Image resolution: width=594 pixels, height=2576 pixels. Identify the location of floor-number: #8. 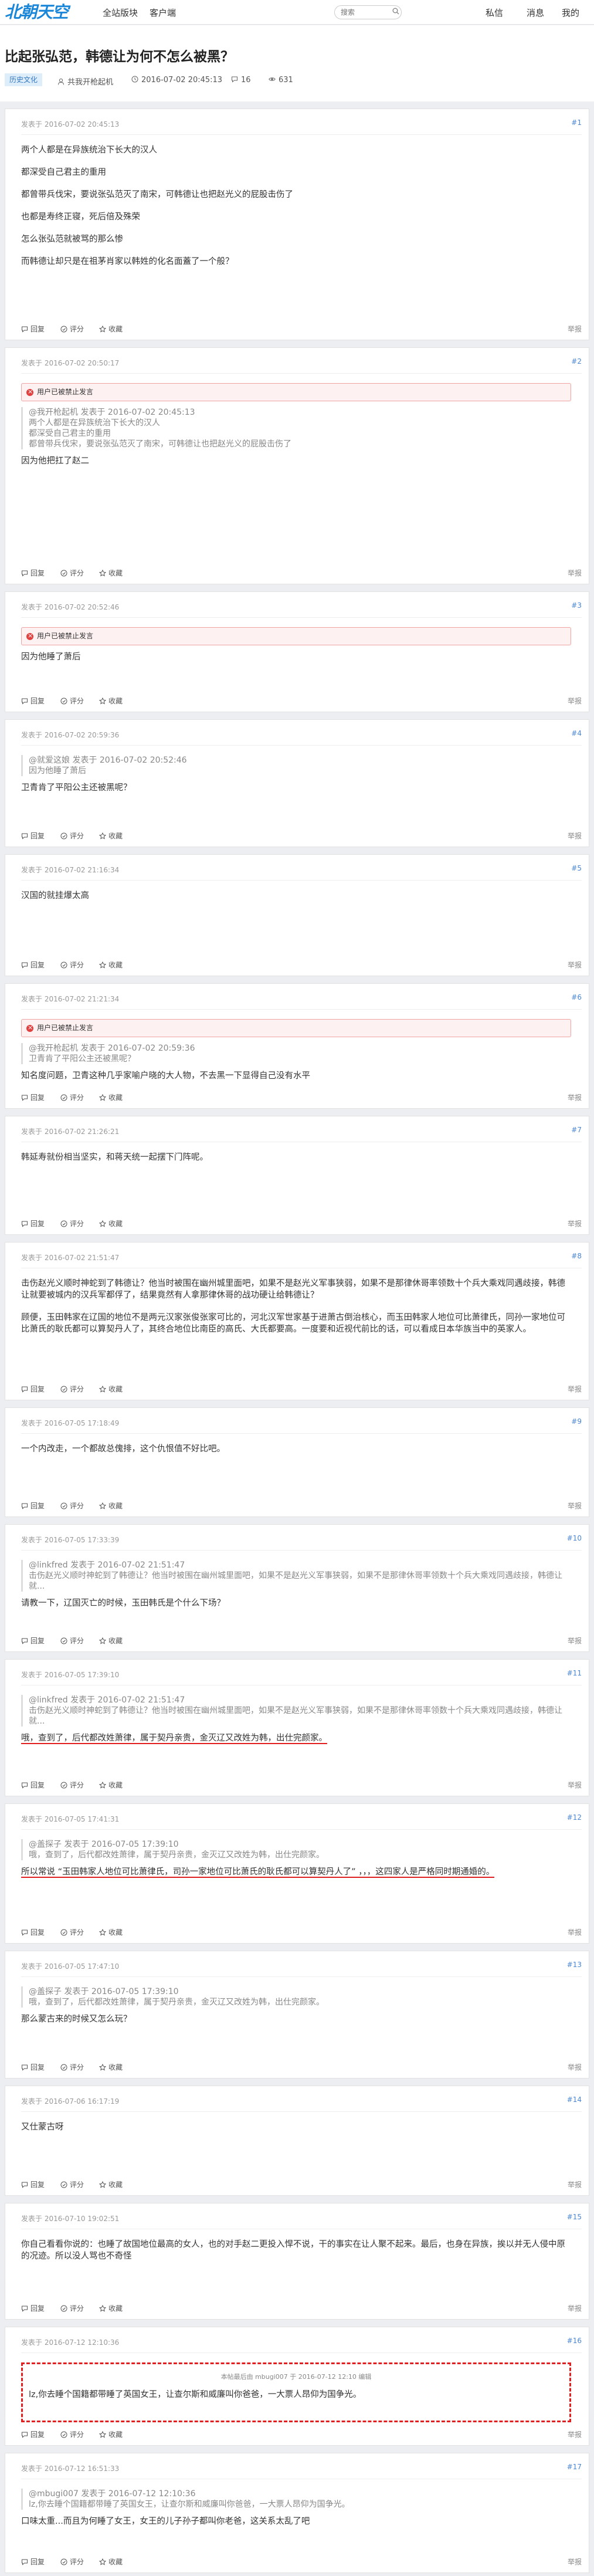
(576, 1256).